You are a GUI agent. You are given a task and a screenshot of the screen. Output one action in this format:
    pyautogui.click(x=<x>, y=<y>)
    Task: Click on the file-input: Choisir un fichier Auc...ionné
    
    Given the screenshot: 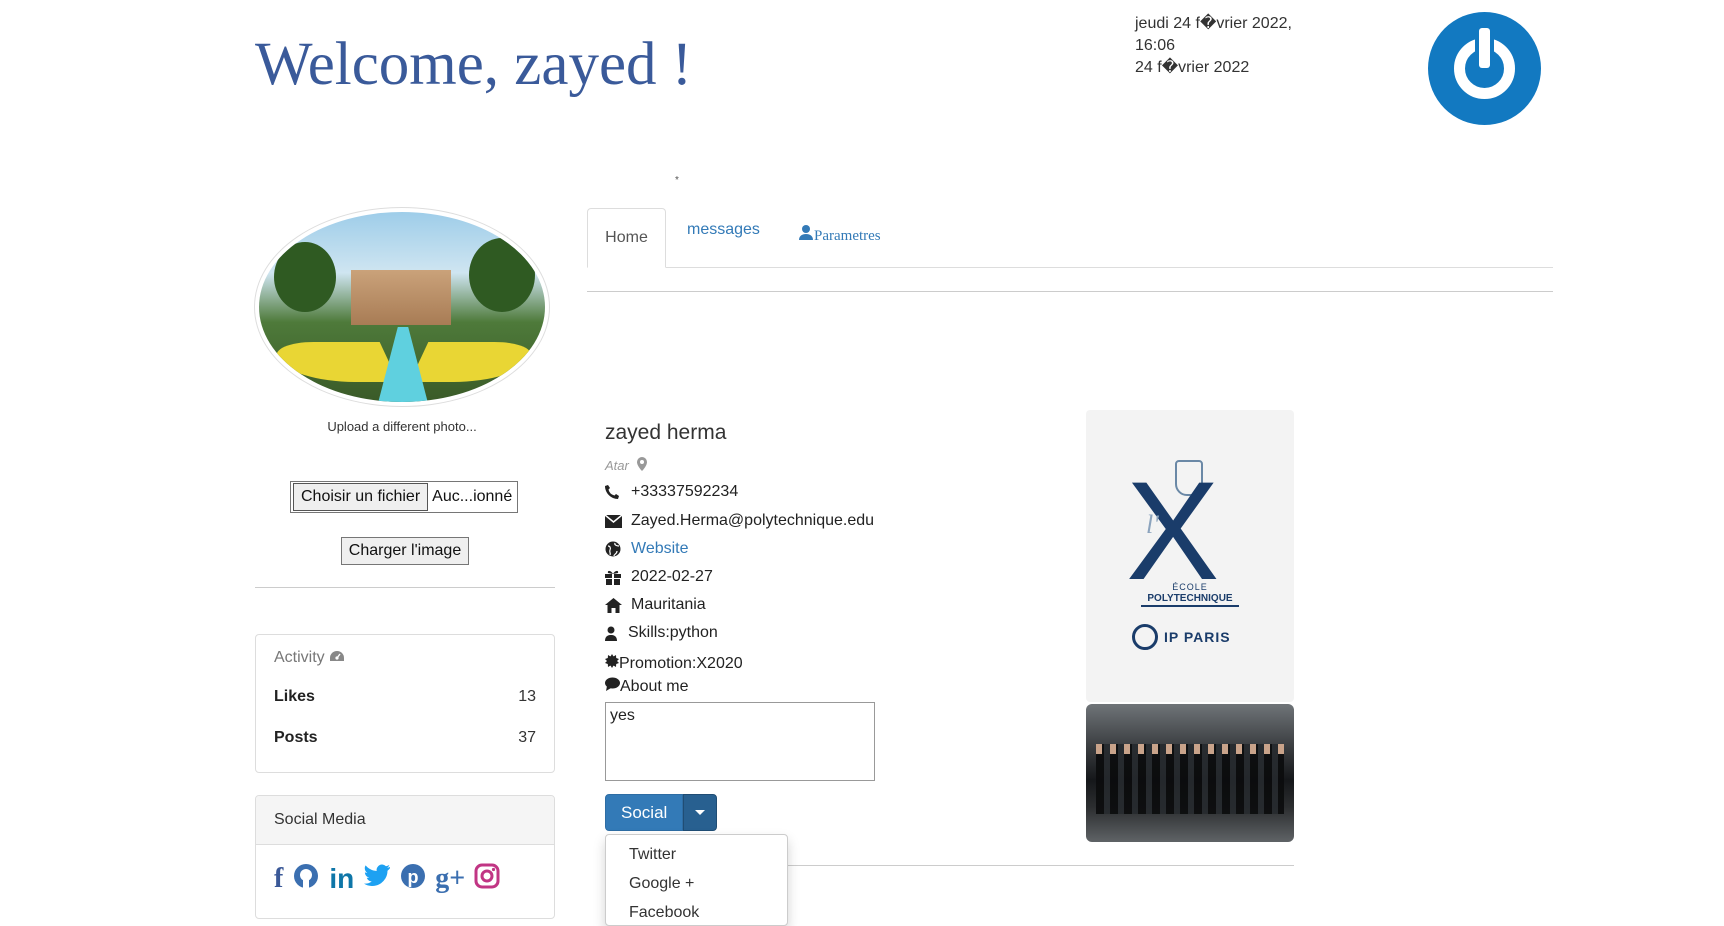 What is the action you would take?
    pyautogui.click(x=404, y=497)
    